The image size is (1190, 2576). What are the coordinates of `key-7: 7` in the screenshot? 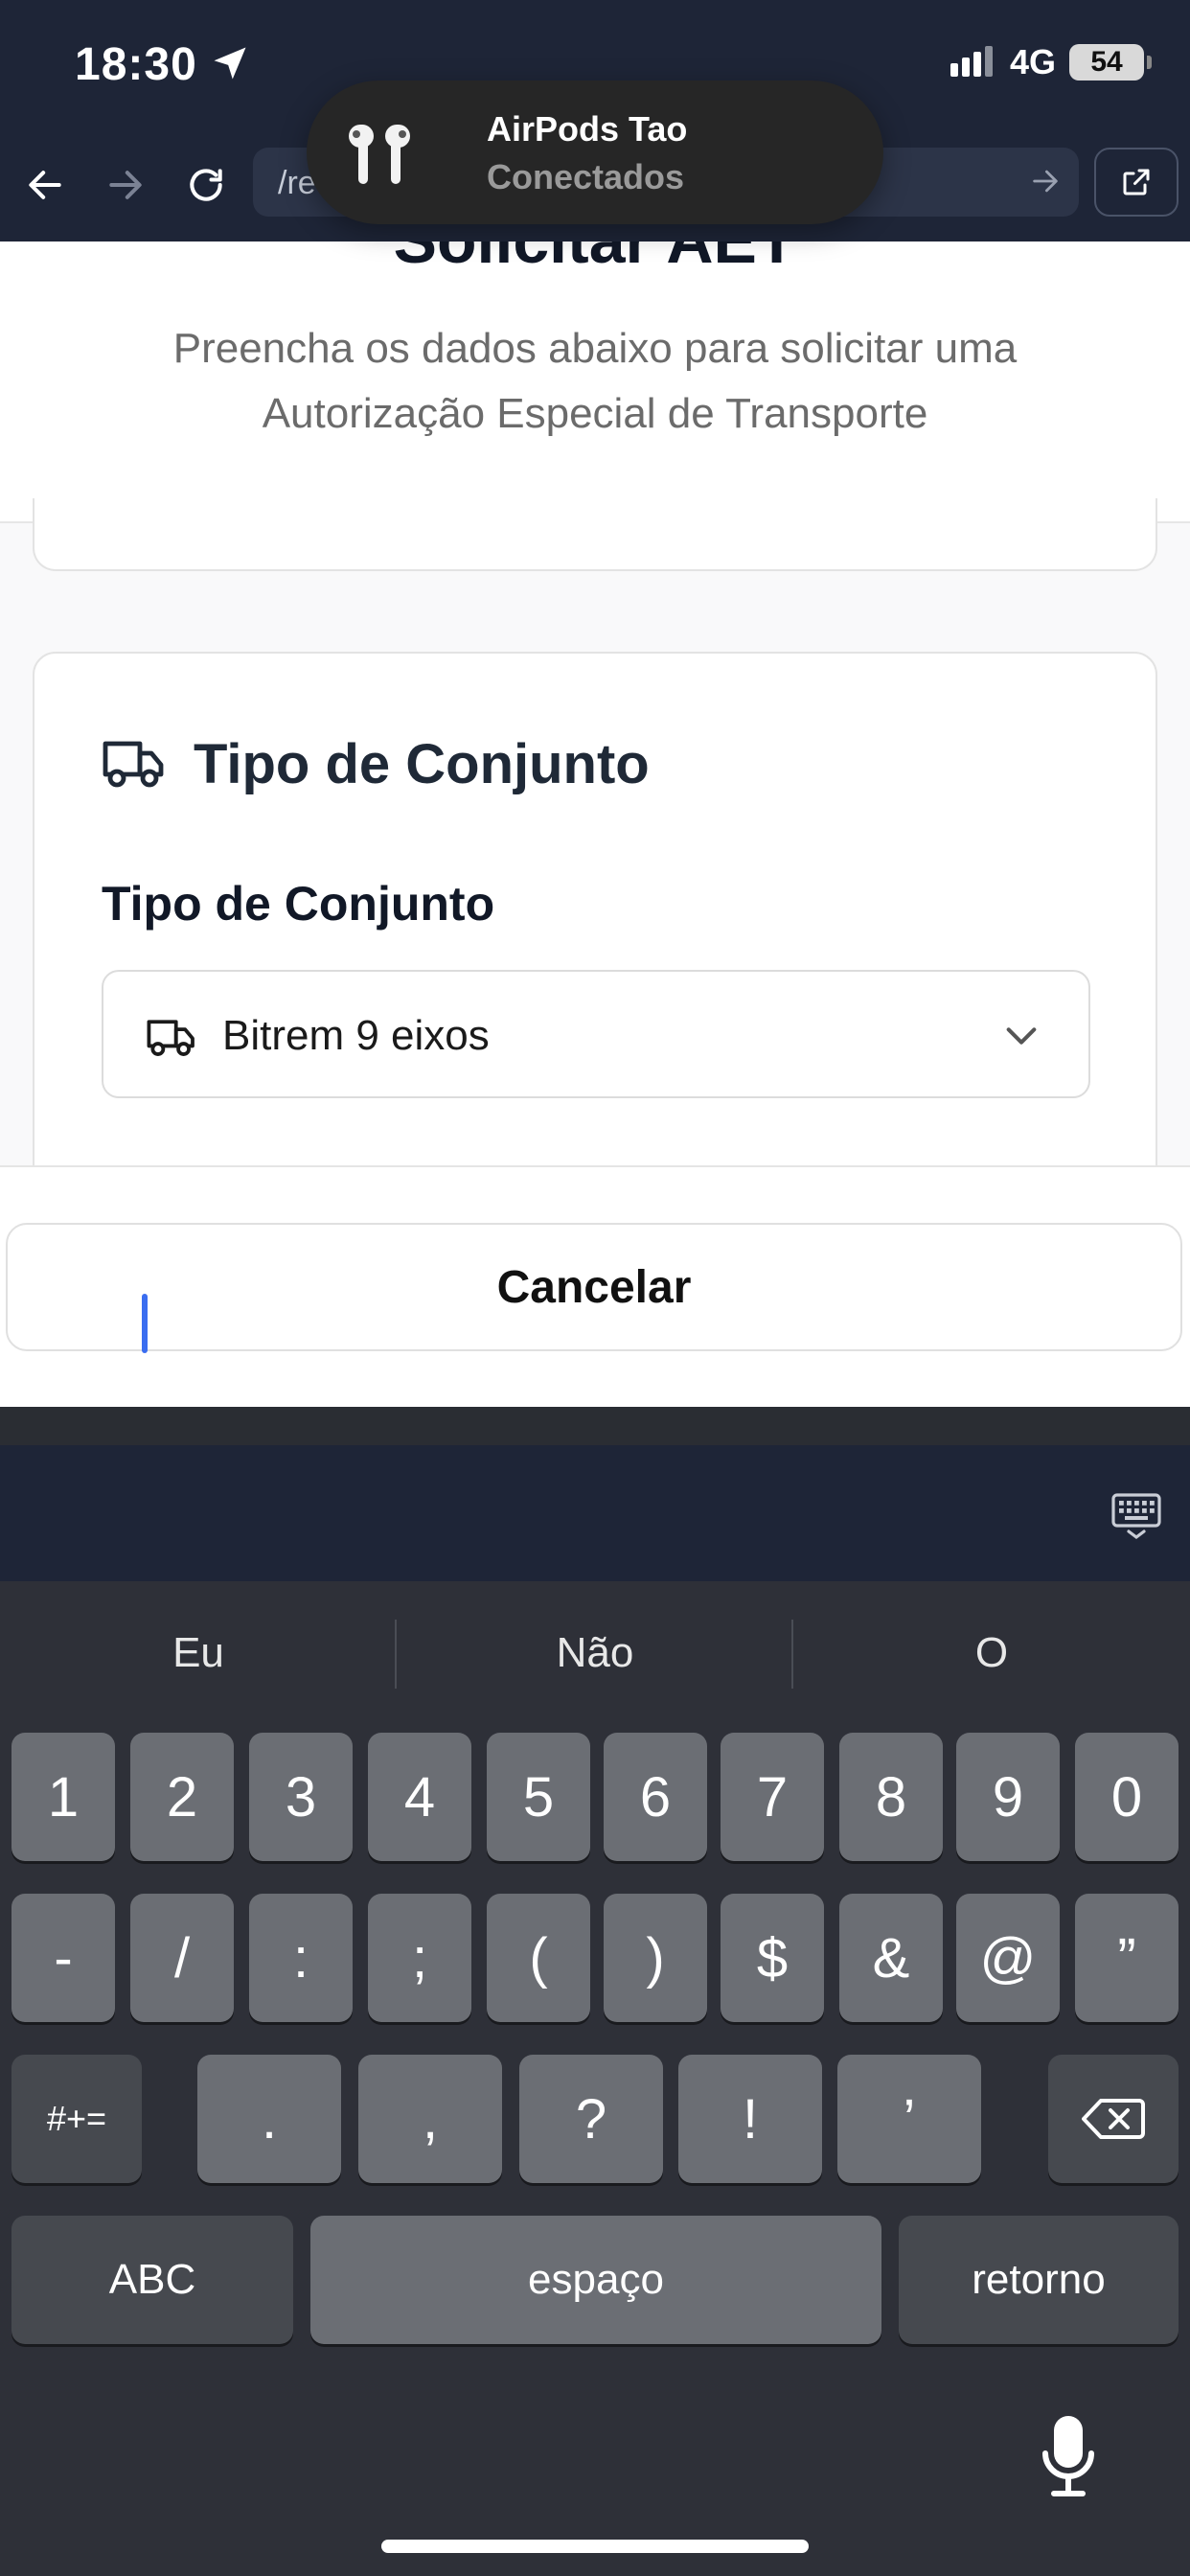 It's located at (773, 1797).